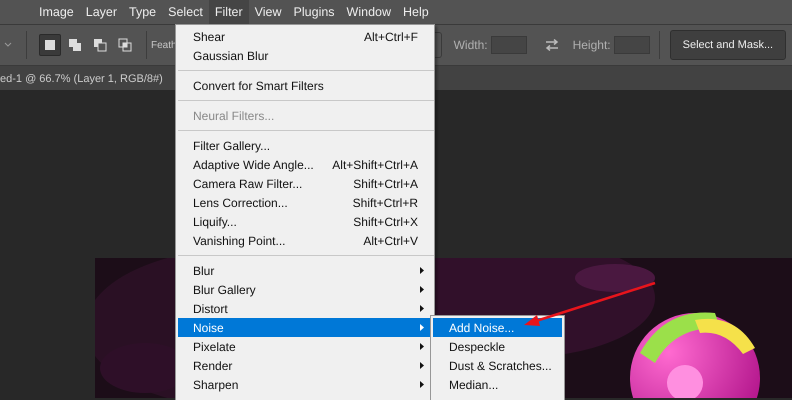 This screenshot has height=400, width=792. What do you see at coordinates (385, 222) in the screenshot?
I see `shortcut-label: Shift+Ctrl+X` at bounding box center [385, 222].